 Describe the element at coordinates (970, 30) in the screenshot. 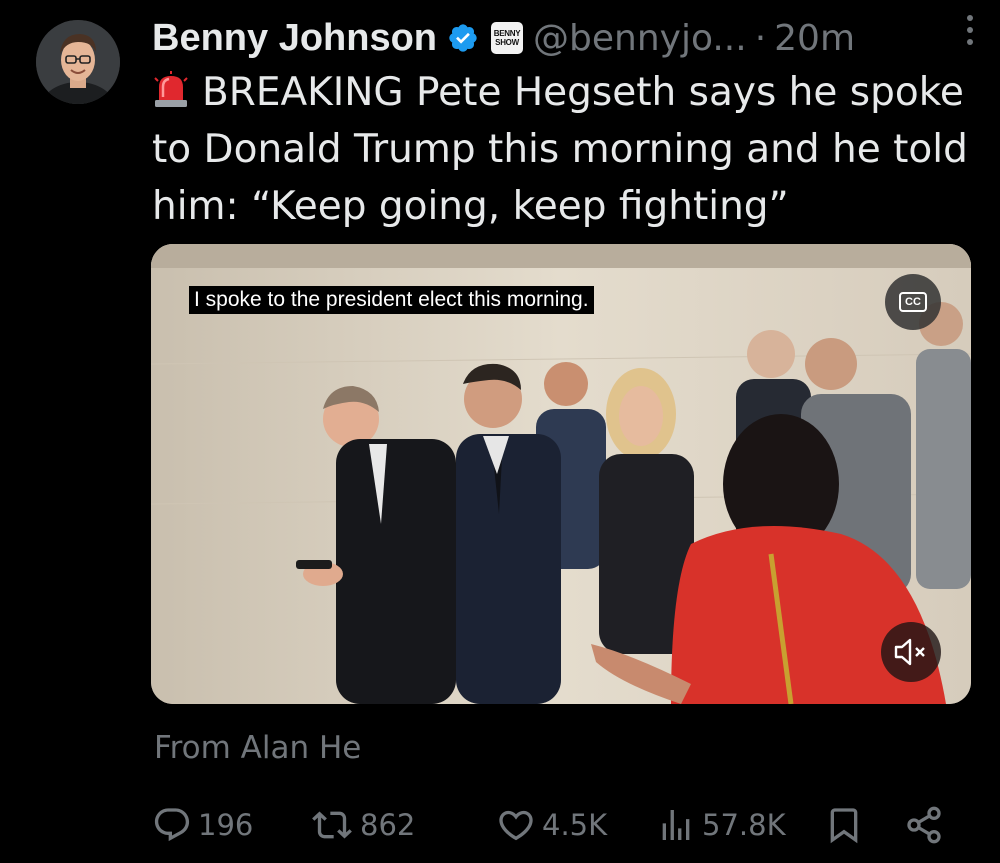

I see `more-options-button` at that location.